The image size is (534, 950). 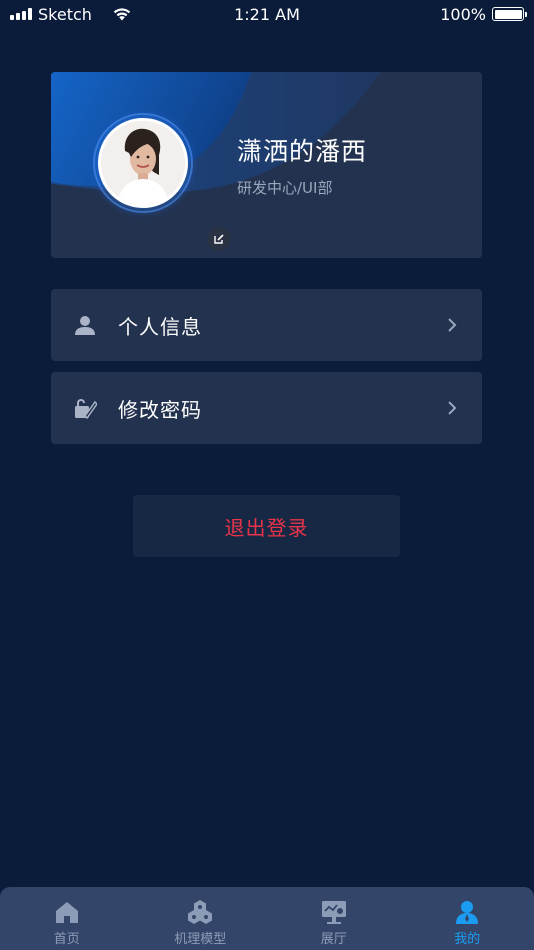 I want to click on tab-mine: 我的, so click(x=467, y=918).